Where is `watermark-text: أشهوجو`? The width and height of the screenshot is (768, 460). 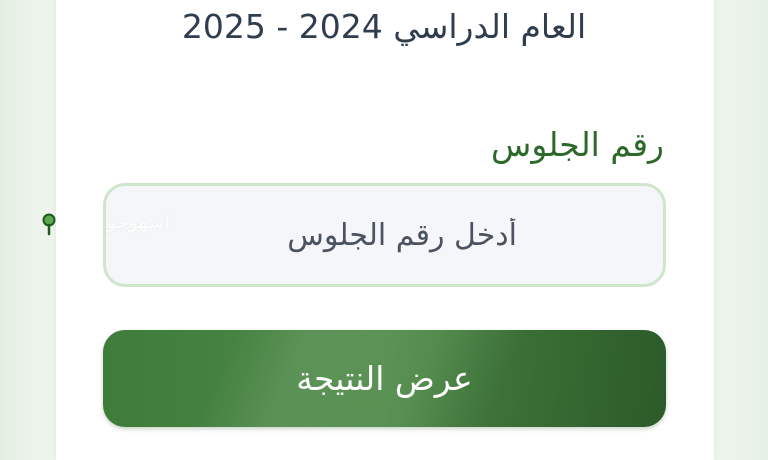
watermark-text: أشهوجو is located at coordinates (138, 222).